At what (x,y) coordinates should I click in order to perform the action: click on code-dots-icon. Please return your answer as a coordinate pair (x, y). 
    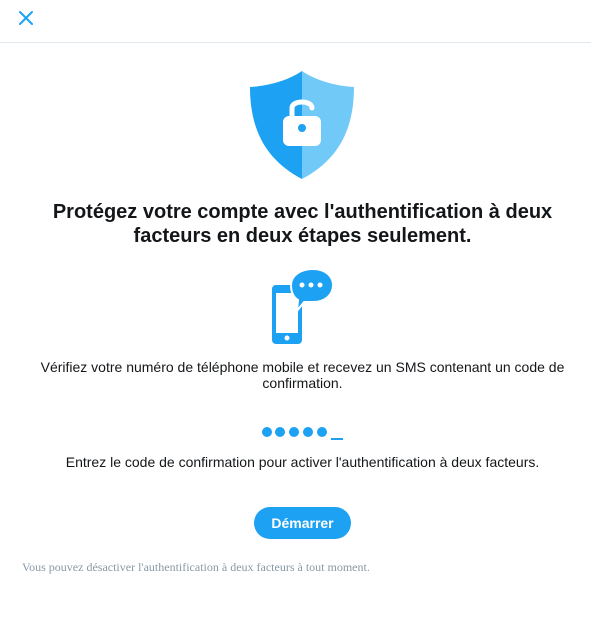
    Looking at the image, I should click on (302, 433).